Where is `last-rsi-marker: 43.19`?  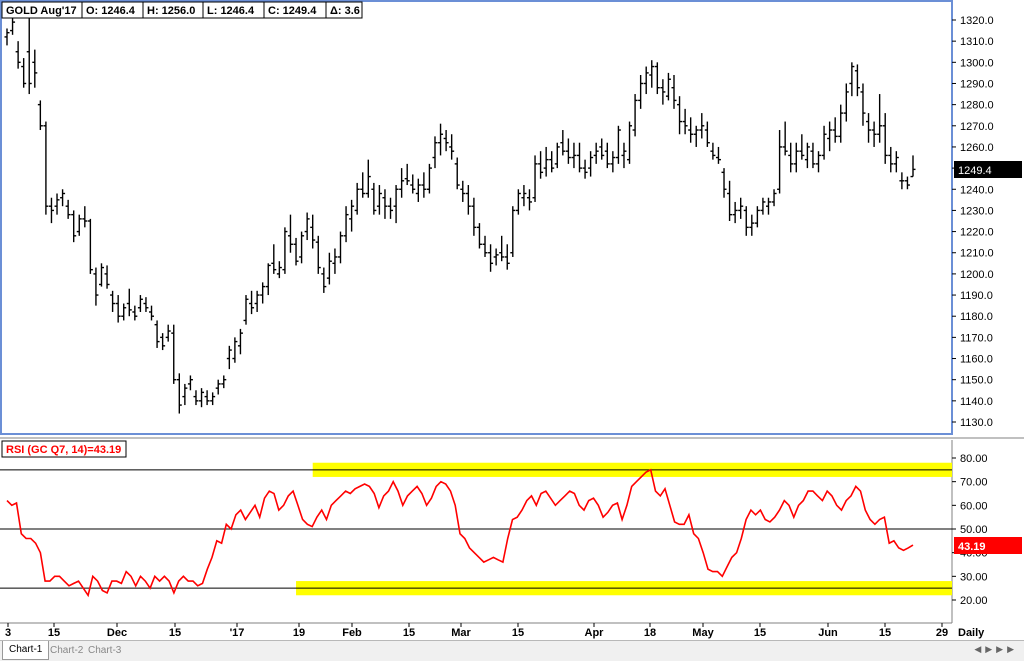
last-rsi-marker: 43.19 is located at coordinates (988, 545).